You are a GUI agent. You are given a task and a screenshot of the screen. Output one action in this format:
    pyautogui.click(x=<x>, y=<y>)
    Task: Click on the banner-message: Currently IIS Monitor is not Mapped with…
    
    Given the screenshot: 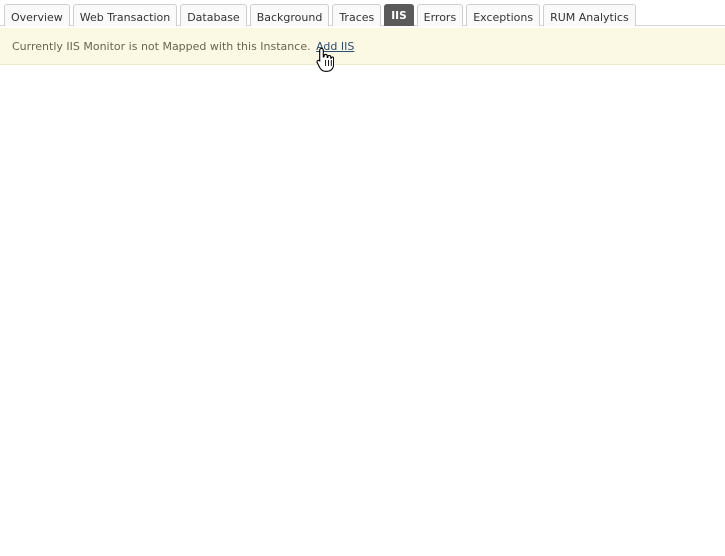 What is the action you would take?
    pyautogui.click(x=161, y=46)
    